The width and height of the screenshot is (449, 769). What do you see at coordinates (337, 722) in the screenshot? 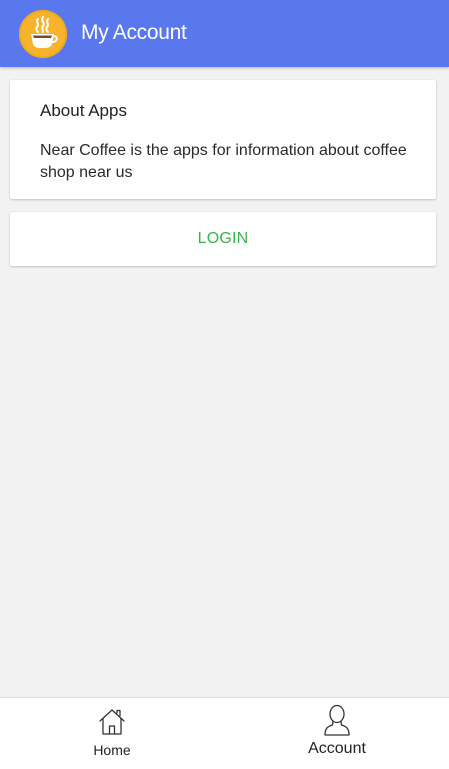
I see `user-icon` at bounding box center [337, 722].